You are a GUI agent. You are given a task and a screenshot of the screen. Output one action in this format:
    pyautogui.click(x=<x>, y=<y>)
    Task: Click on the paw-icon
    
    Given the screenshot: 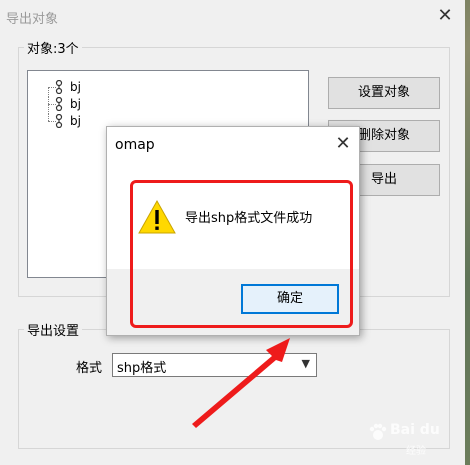 What is the action you would take?
    pyautogui.click(x=378, y=431)
    